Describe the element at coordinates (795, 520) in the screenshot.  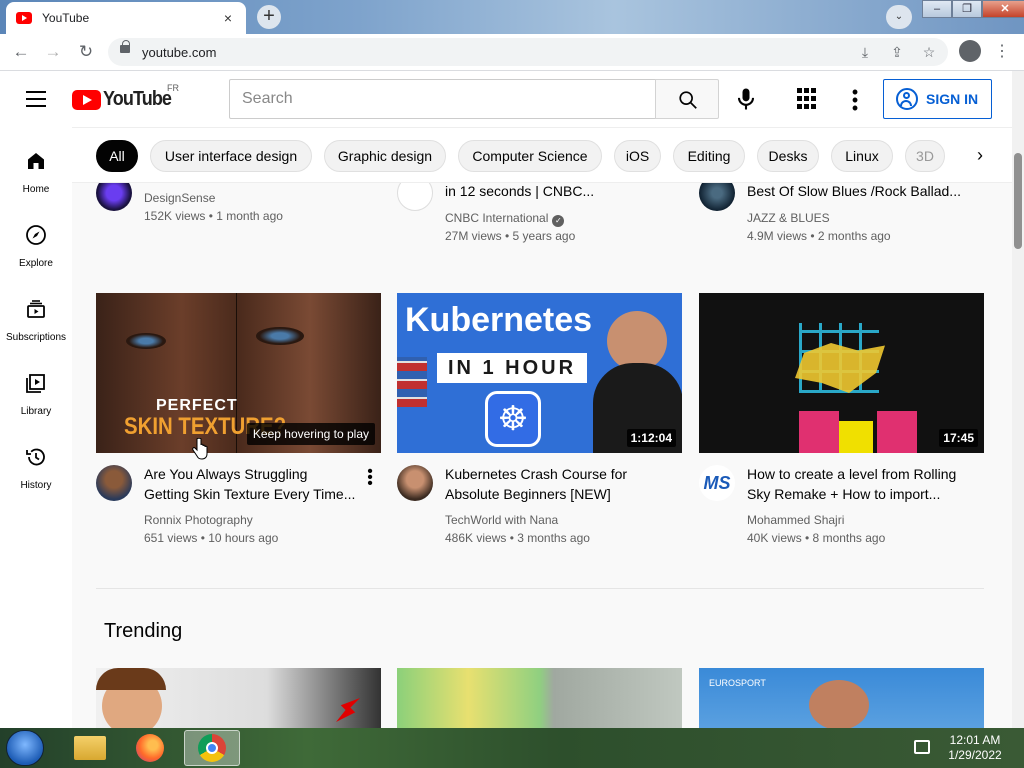
I see `channel-name: Mohammed Shajri` at that location.